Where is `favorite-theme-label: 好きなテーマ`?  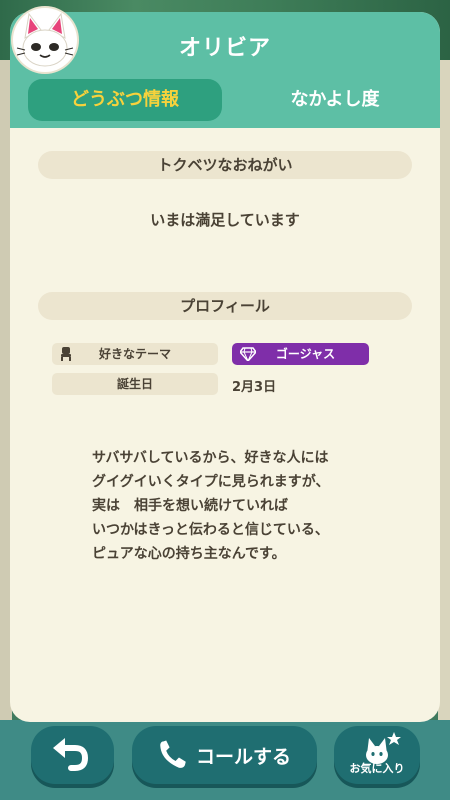
favorite-theme-label: 好きなテーマ is located at coordinates (135, 354).